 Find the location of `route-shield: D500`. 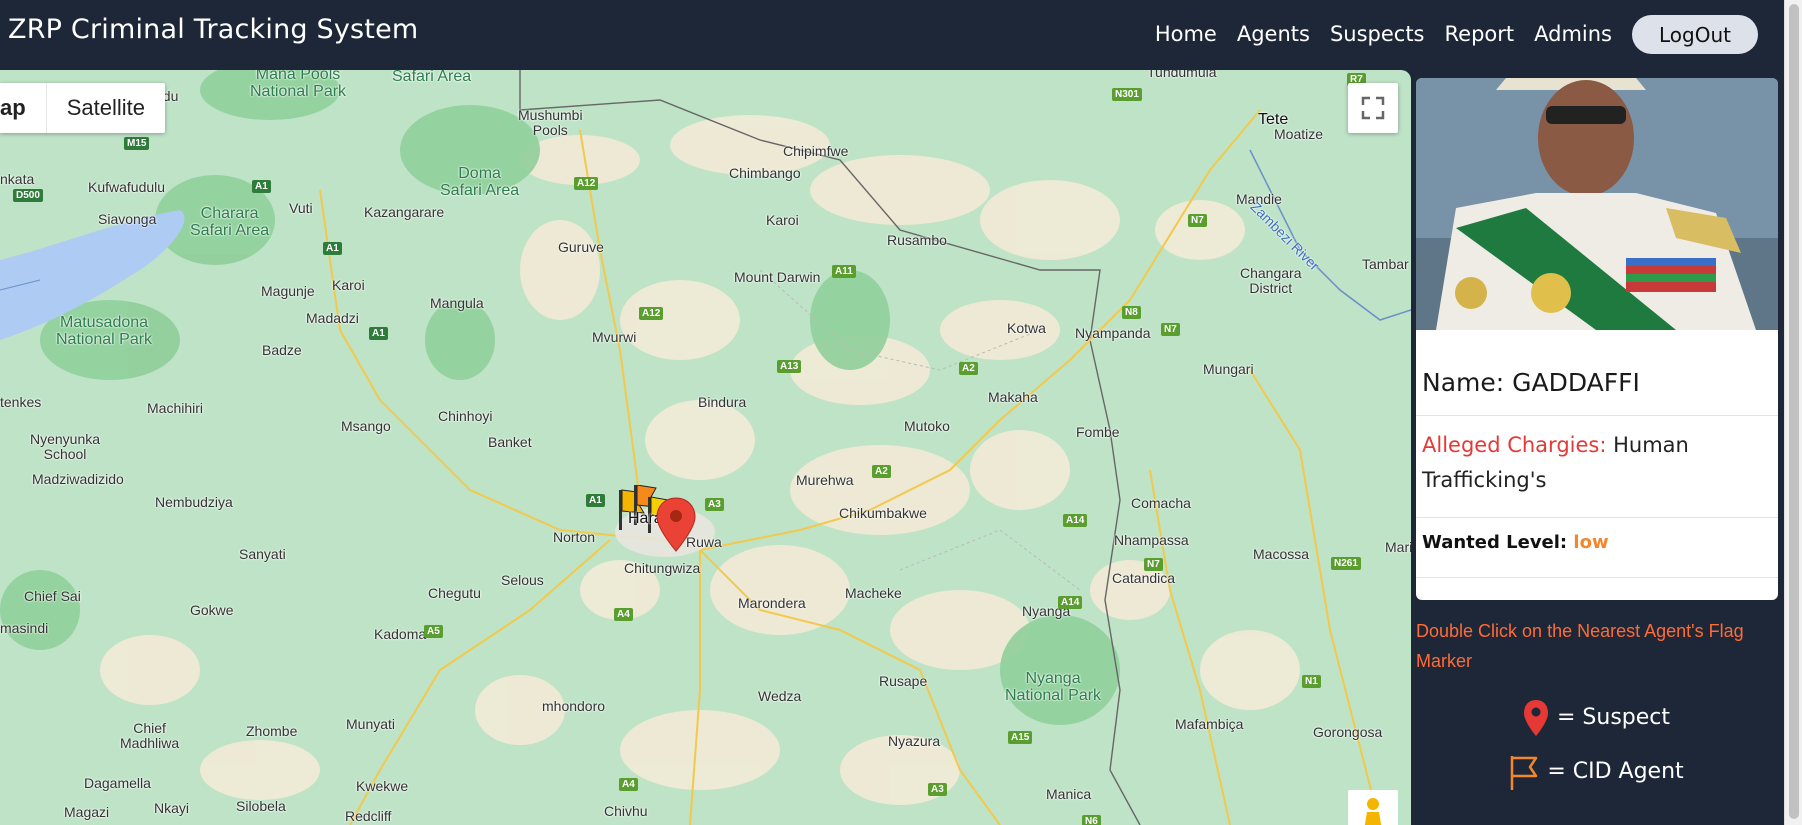

route-shield: D500 is located at coordinates (28, 195).